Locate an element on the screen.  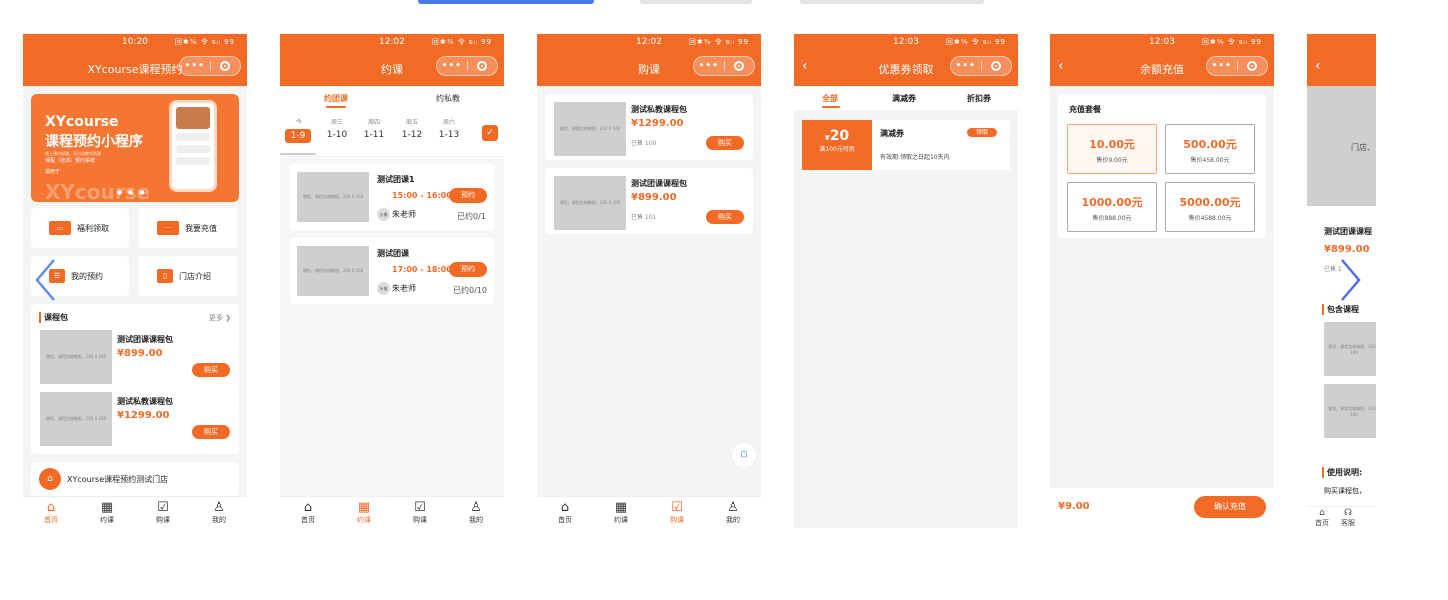
confirm-recharge-button: 确认充值 is located at coordinates (1230, 507).